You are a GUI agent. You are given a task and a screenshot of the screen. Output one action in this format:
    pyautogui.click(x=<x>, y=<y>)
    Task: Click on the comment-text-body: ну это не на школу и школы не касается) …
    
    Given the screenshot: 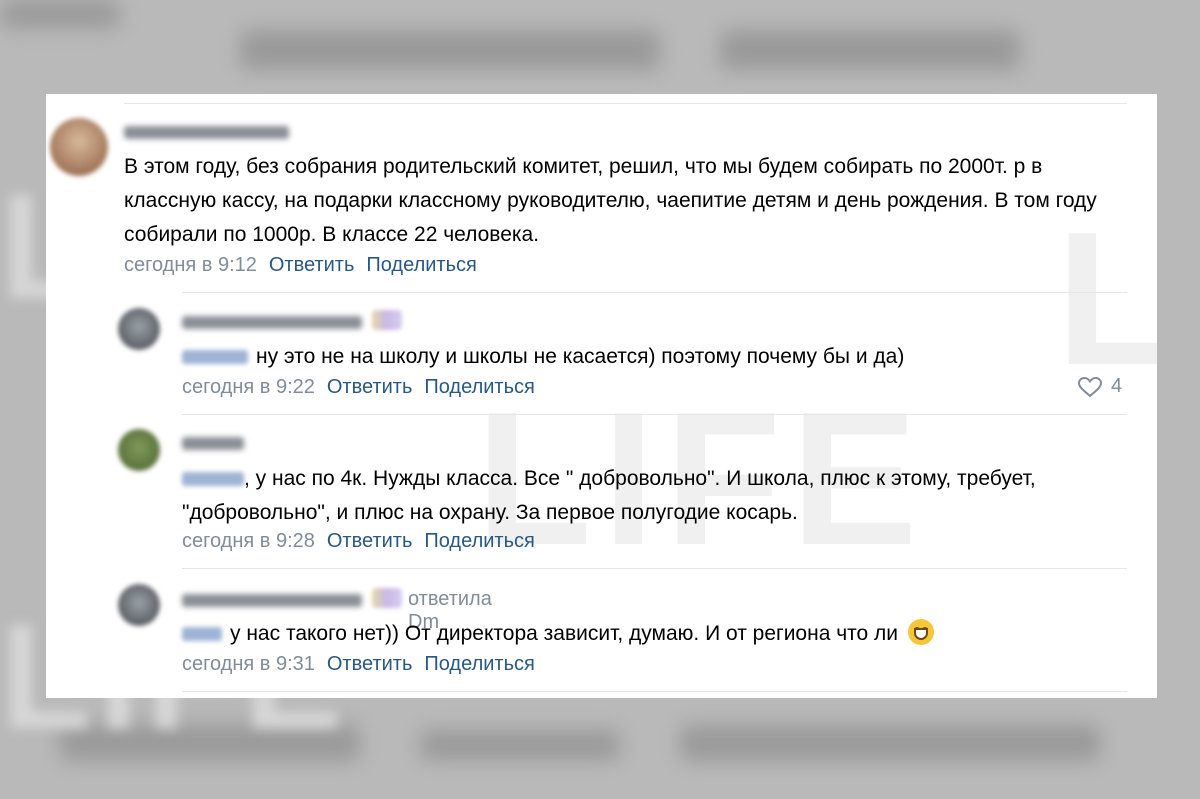 What is the action you would take?
    pyautogui.click(x=580, y=356)
    